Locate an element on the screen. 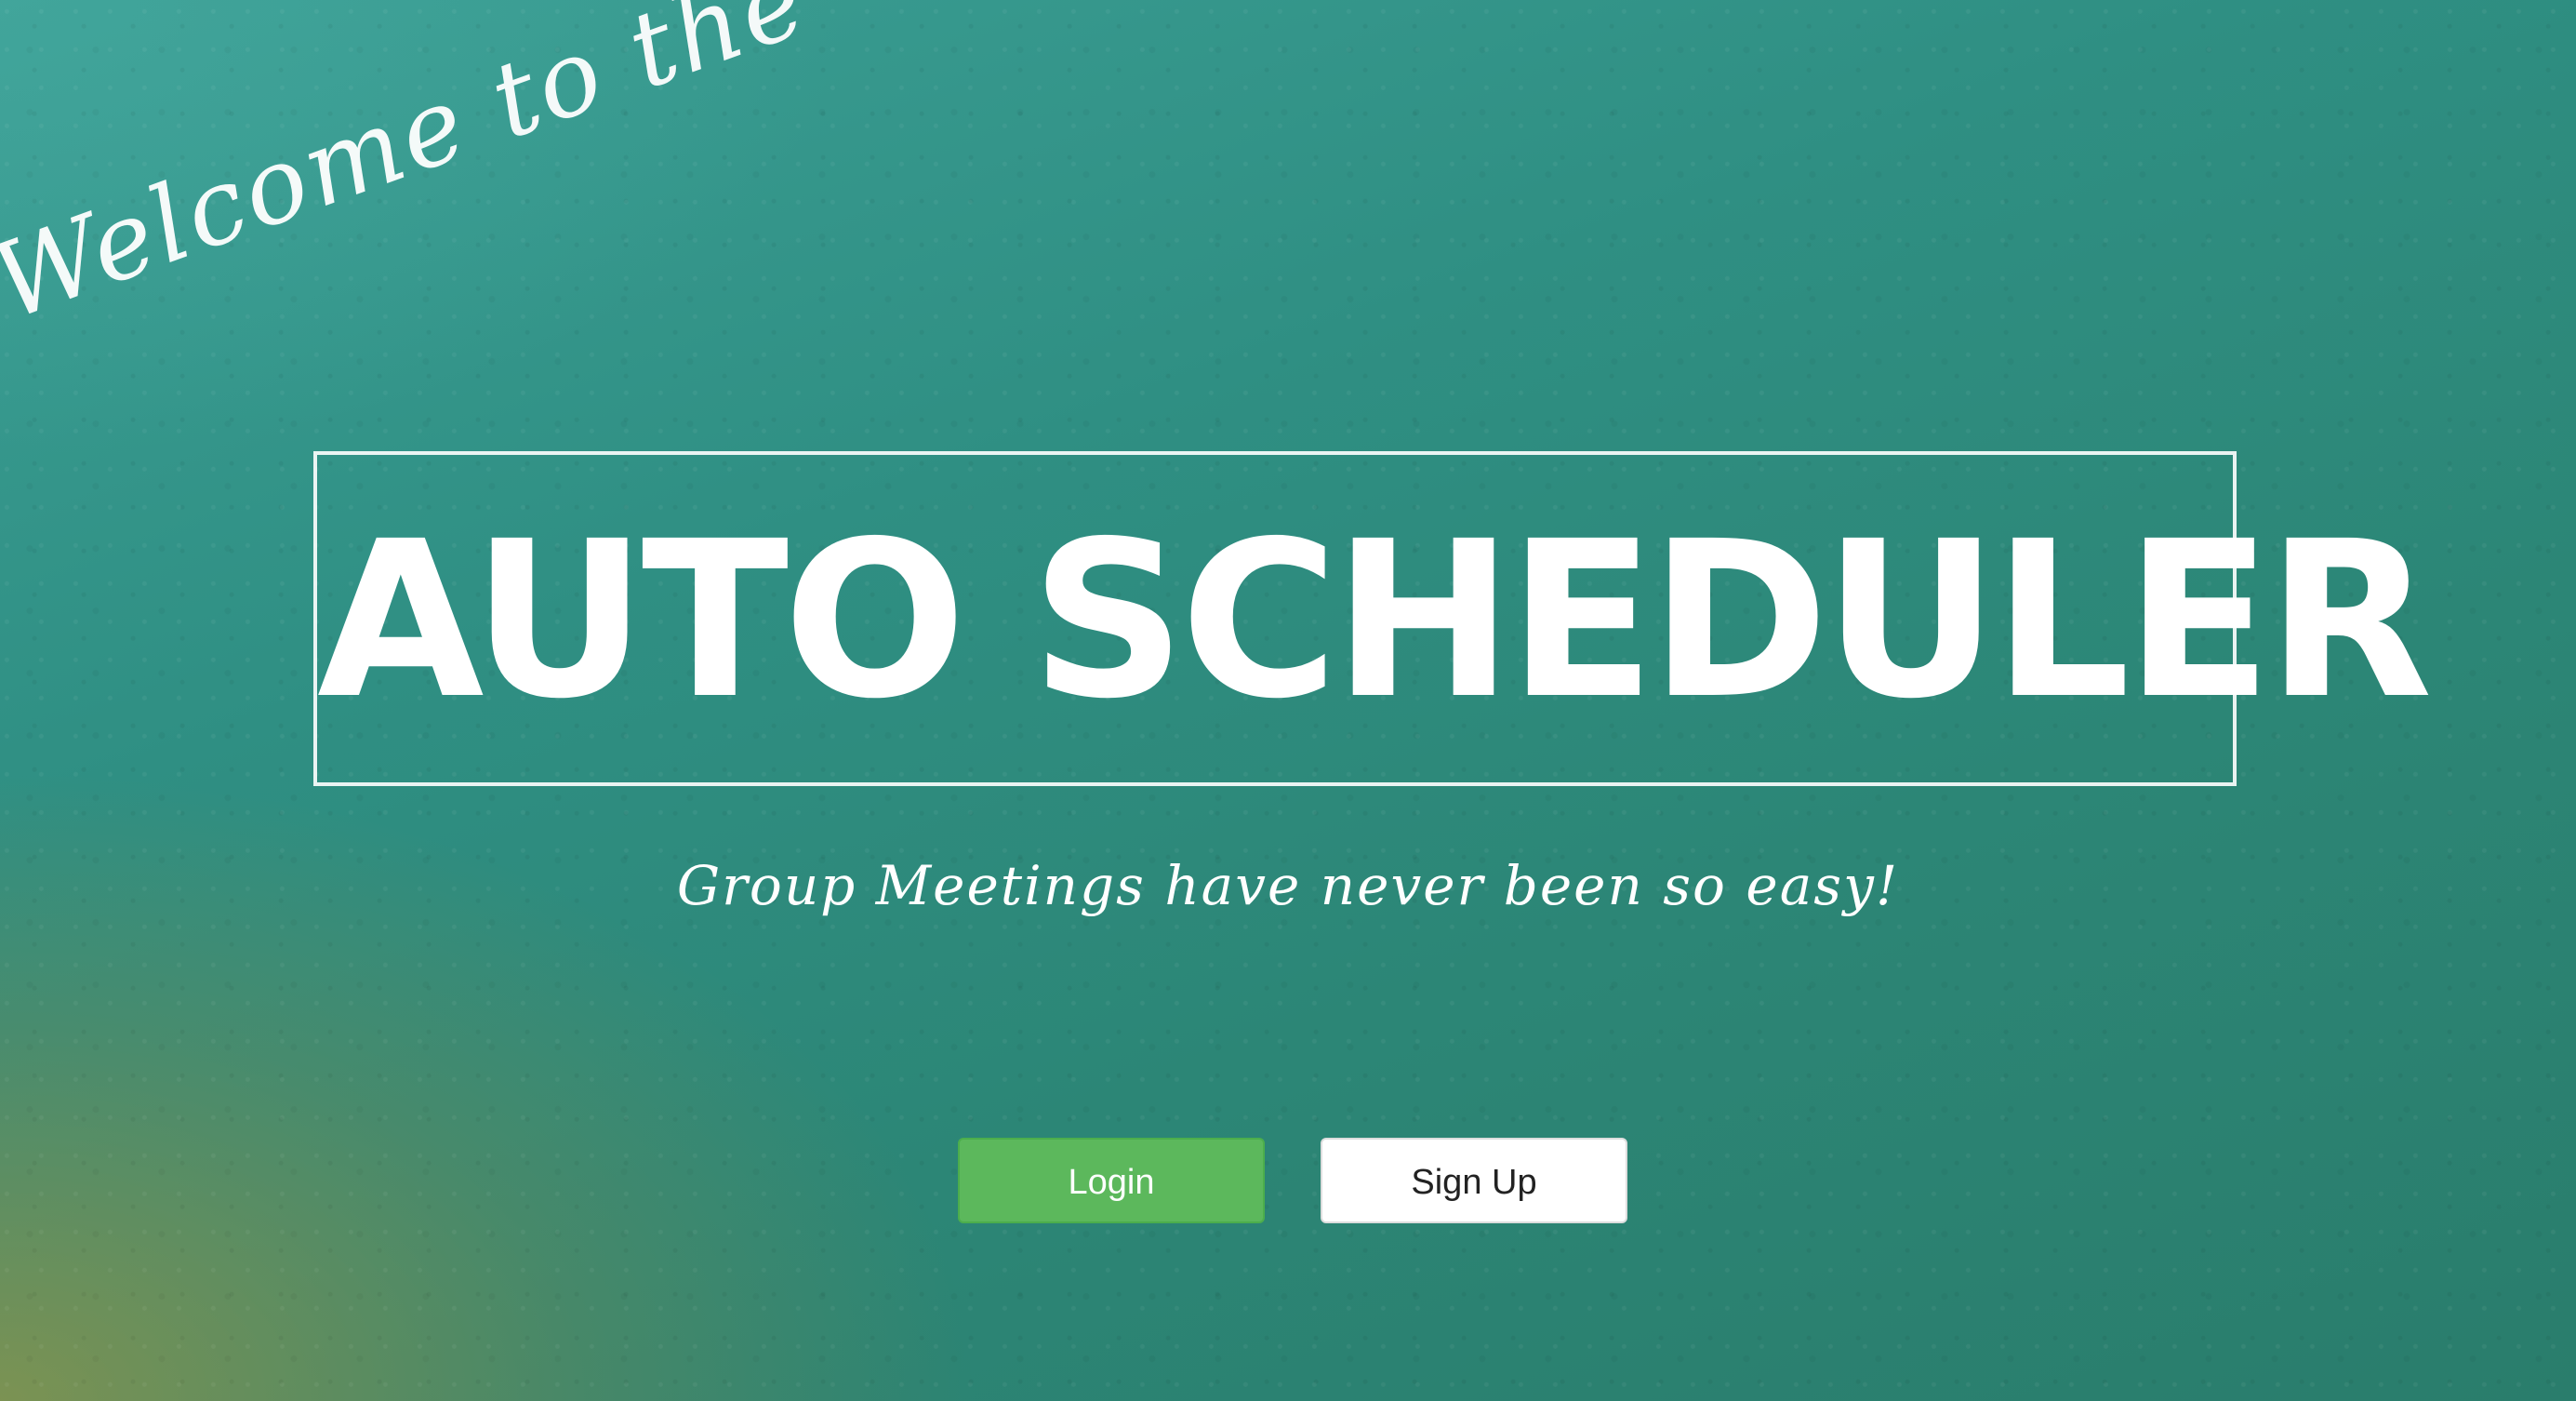 This screenshot has width=2576, height=1401. welcome-text: Welcome to the is located at coordinates (411, 172).